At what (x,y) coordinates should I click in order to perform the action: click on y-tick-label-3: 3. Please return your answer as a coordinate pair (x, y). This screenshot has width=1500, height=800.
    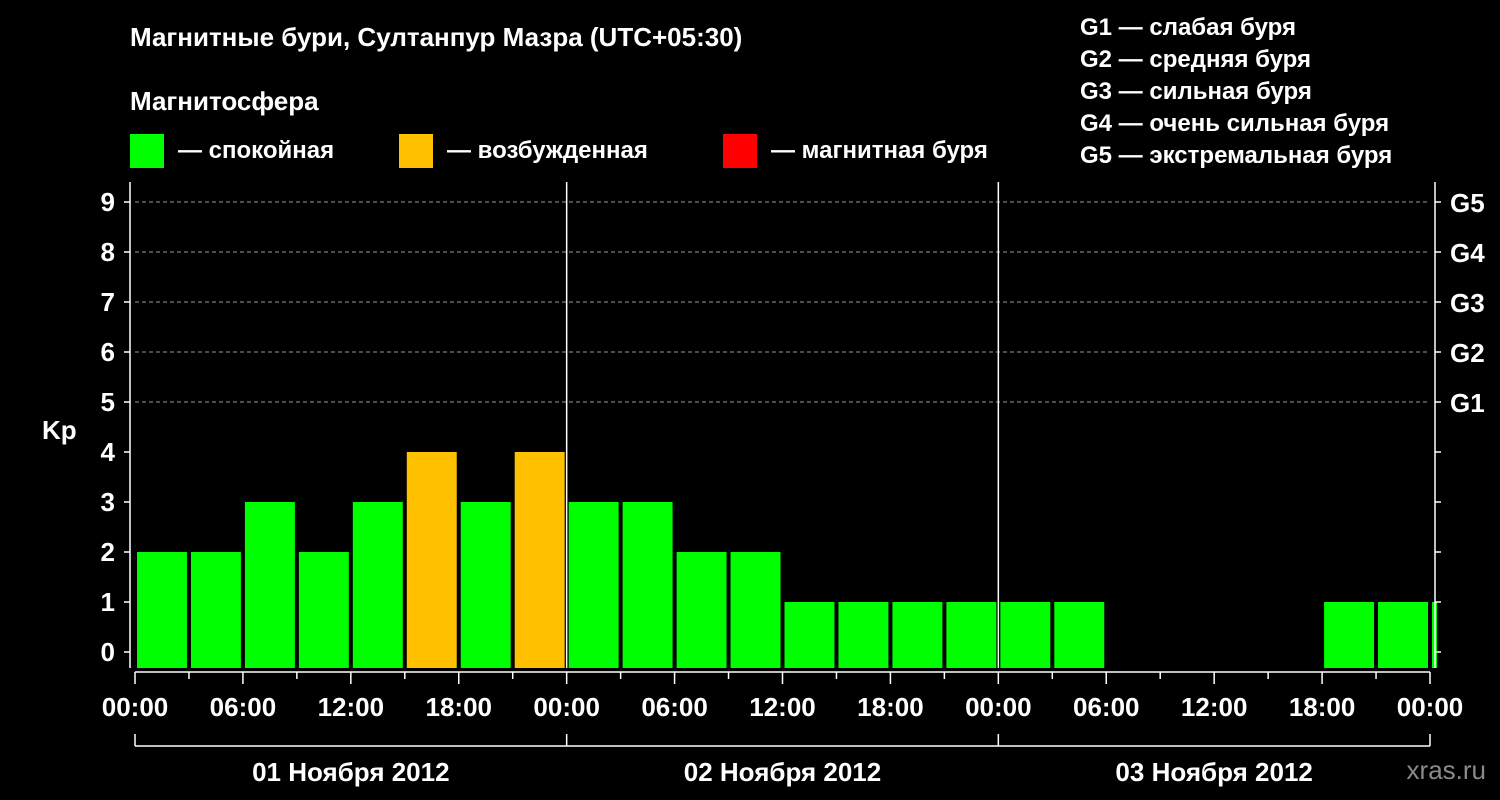
    Looking at the image, I should click on (108, 502).